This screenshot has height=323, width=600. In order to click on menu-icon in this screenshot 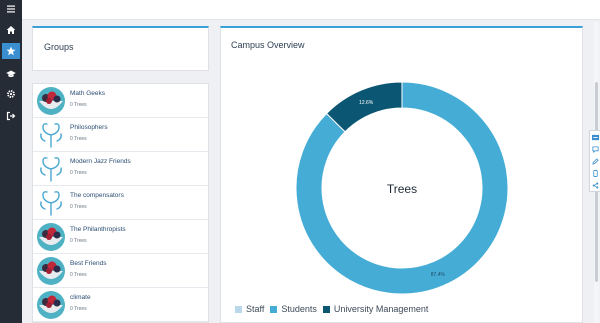, I will do `click(11, 9)`.